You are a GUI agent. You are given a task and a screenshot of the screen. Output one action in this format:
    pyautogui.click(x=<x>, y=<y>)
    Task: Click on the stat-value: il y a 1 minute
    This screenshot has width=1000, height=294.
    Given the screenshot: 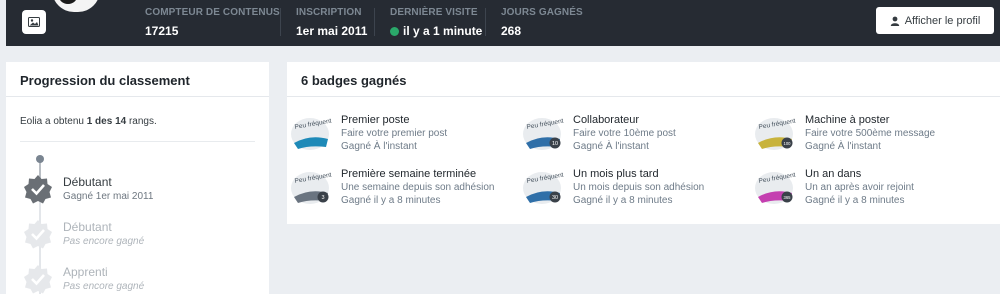 What is the action you would take?
    pyautogui.click(x=436, y=31)
    